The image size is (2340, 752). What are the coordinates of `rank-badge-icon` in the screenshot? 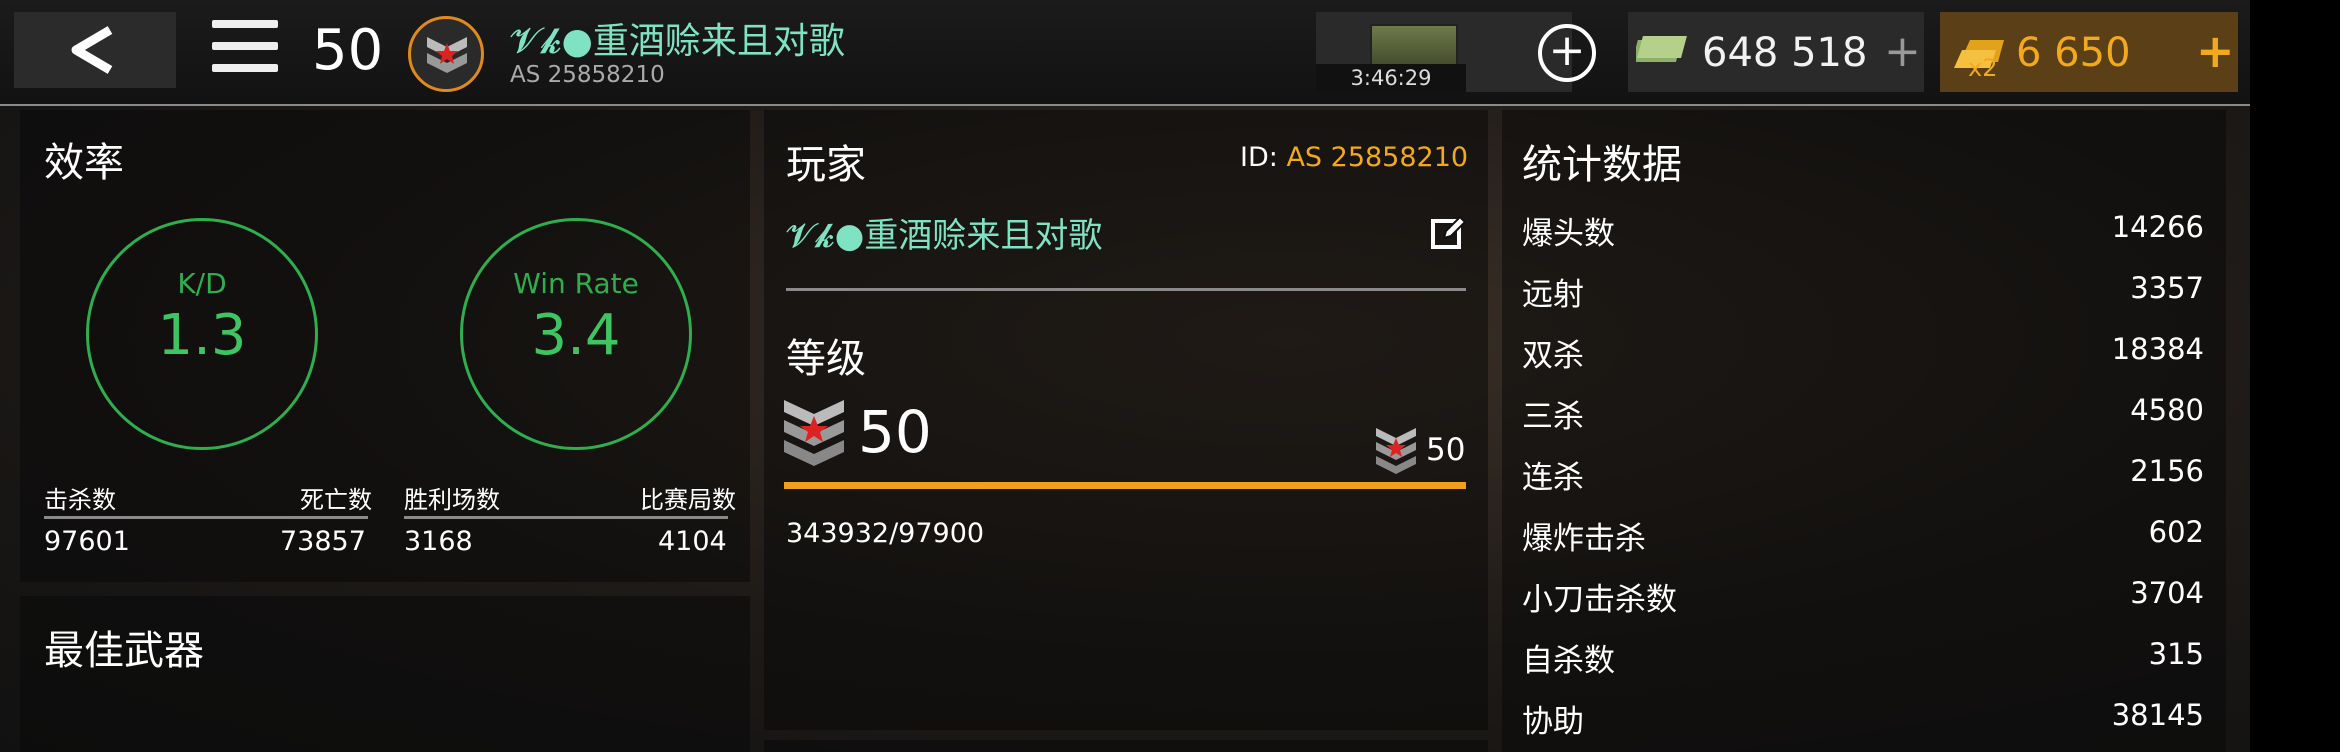 It's located at (446, 54).